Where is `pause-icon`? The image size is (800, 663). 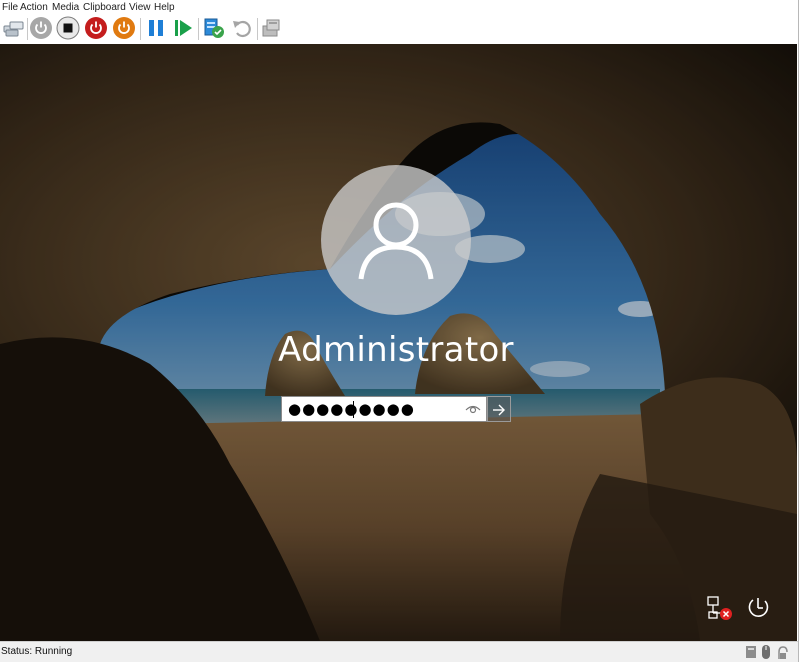
pause-icon is located at coordinates (156, 28).